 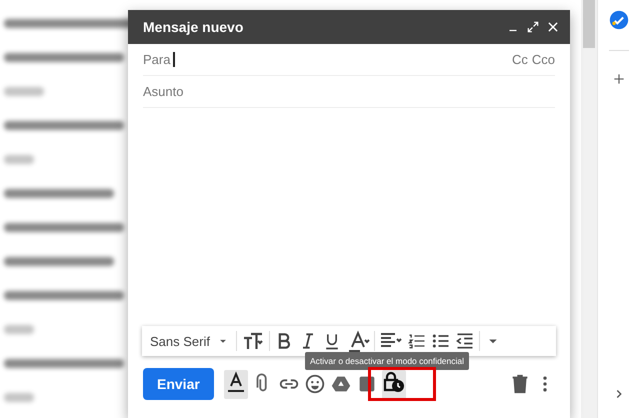 What do you see at coordinates (543, 59) in the screenshot?
I see `bcc-link: Cco` at bounding box center [543, 59].